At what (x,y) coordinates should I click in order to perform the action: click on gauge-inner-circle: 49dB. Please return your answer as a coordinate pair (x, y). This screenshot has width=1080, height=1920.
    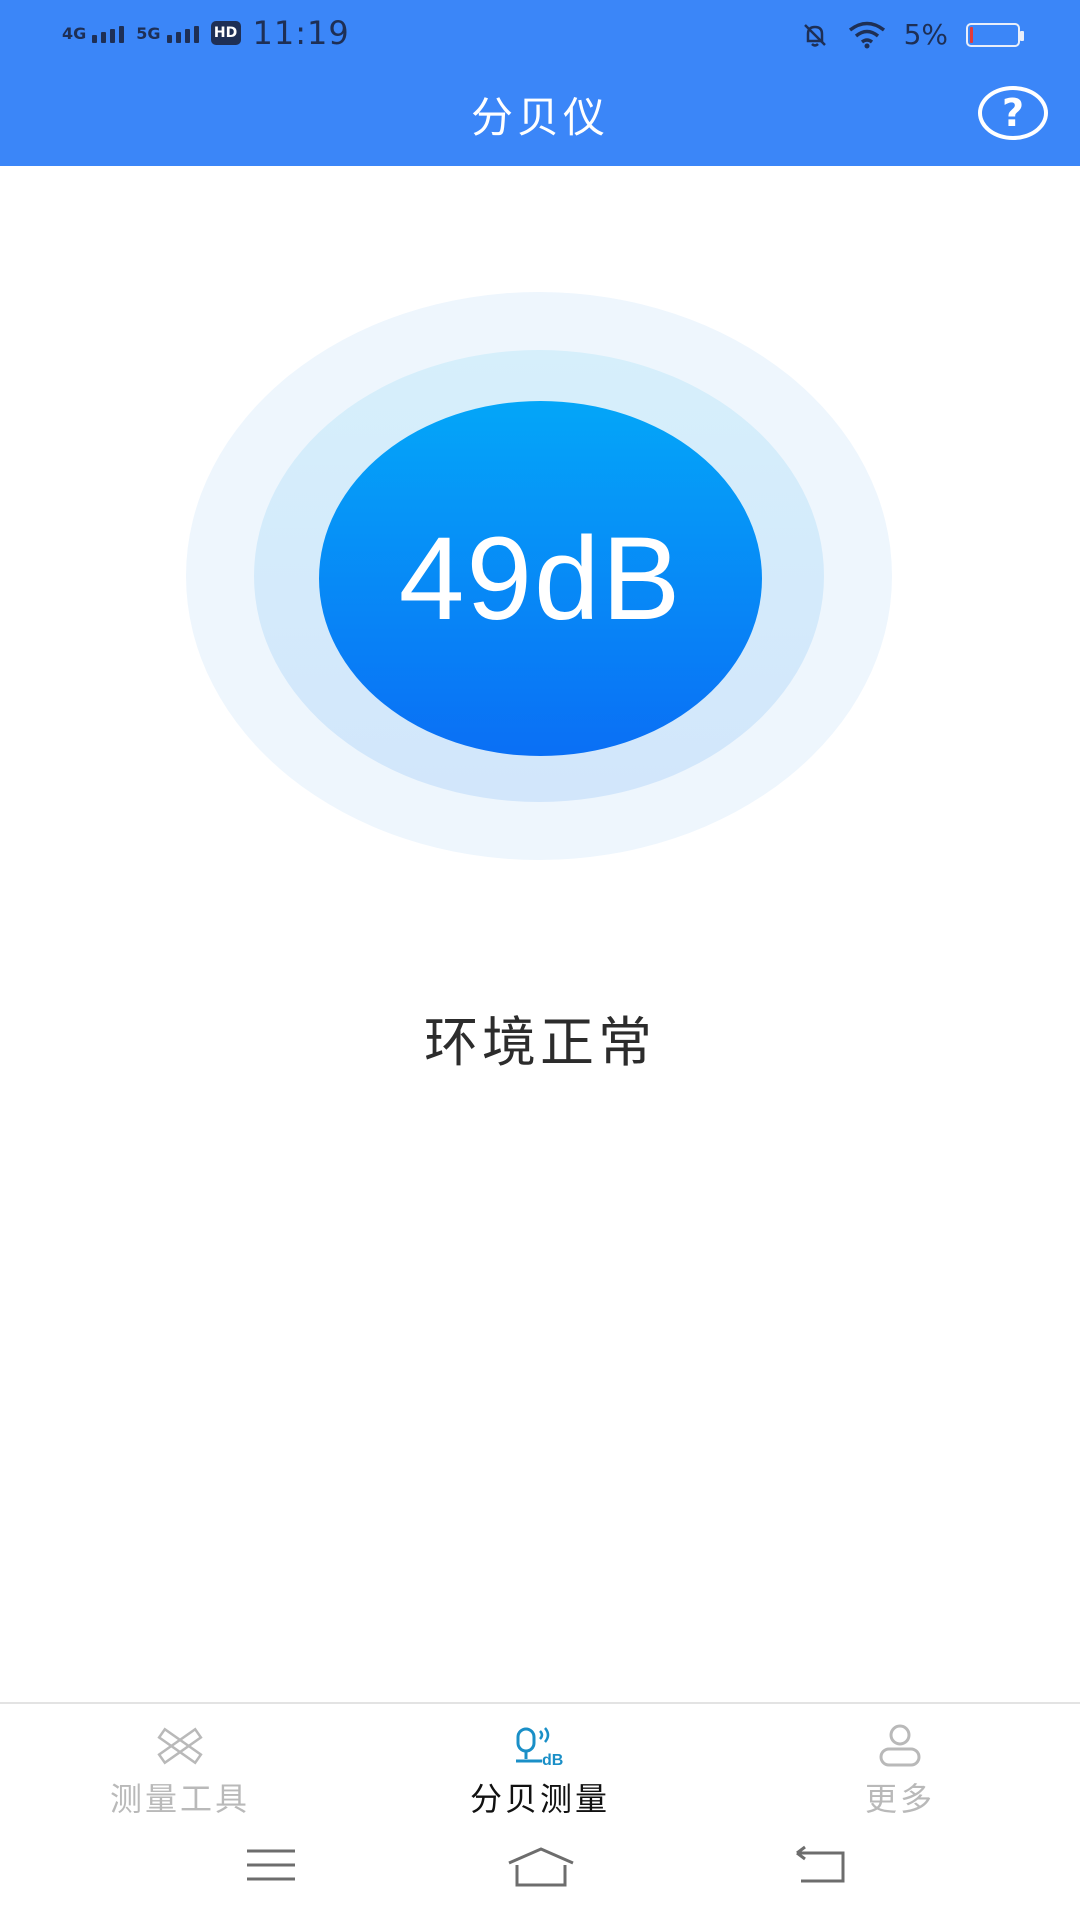
    Looking at the image, I should click on (540, 578).